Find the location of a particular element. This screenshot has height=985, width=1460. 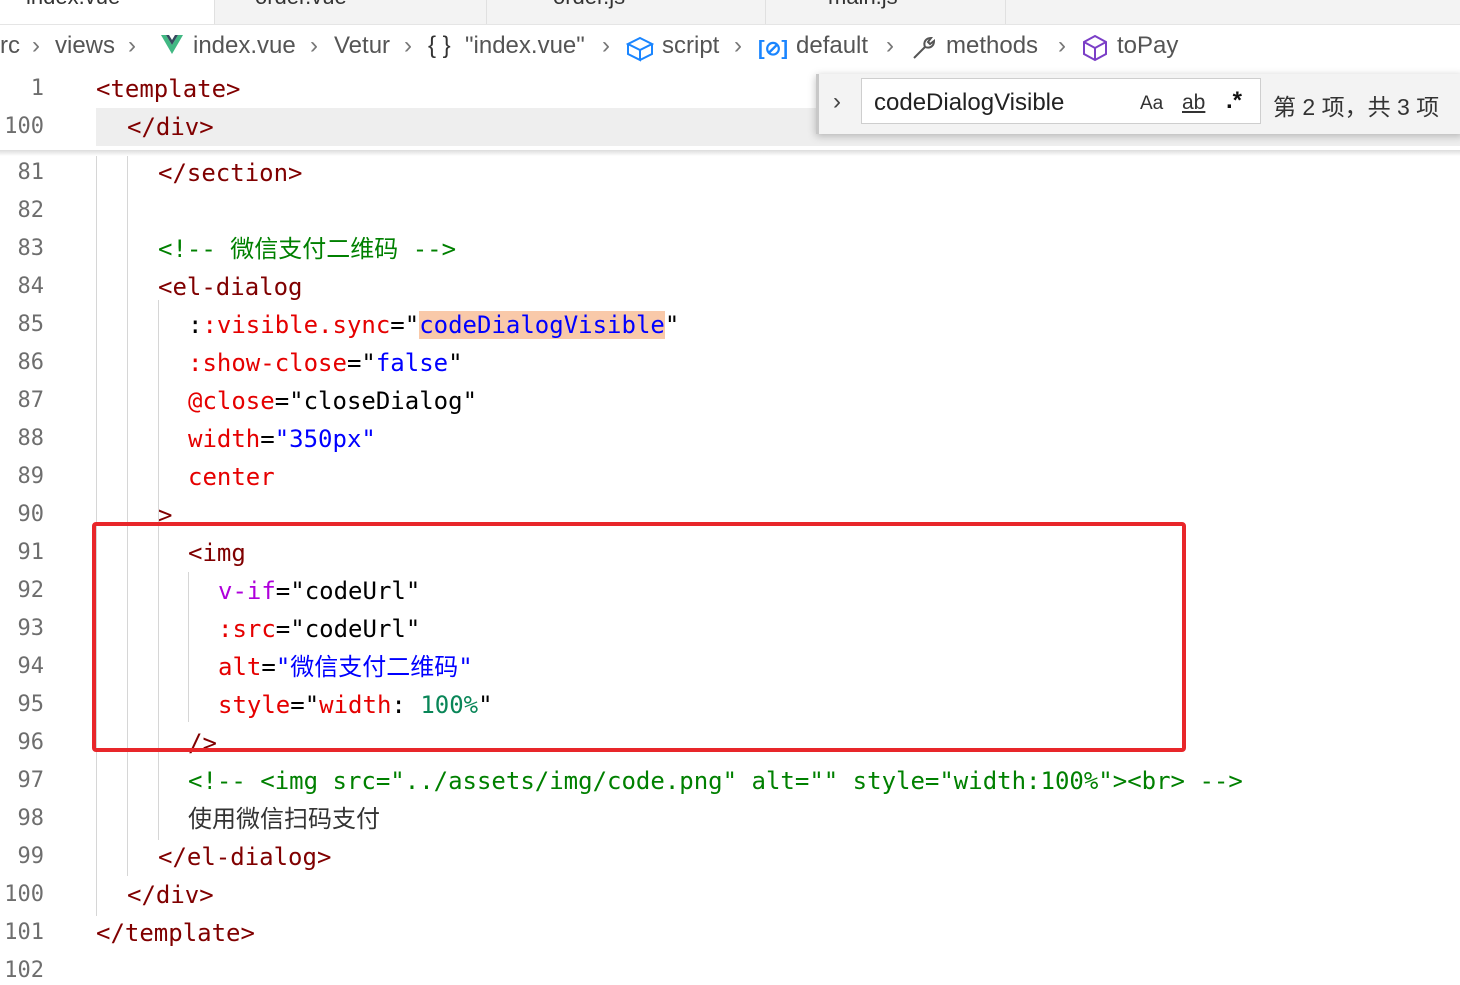

tab-label: index.vue is located at coordinates (73, 5).